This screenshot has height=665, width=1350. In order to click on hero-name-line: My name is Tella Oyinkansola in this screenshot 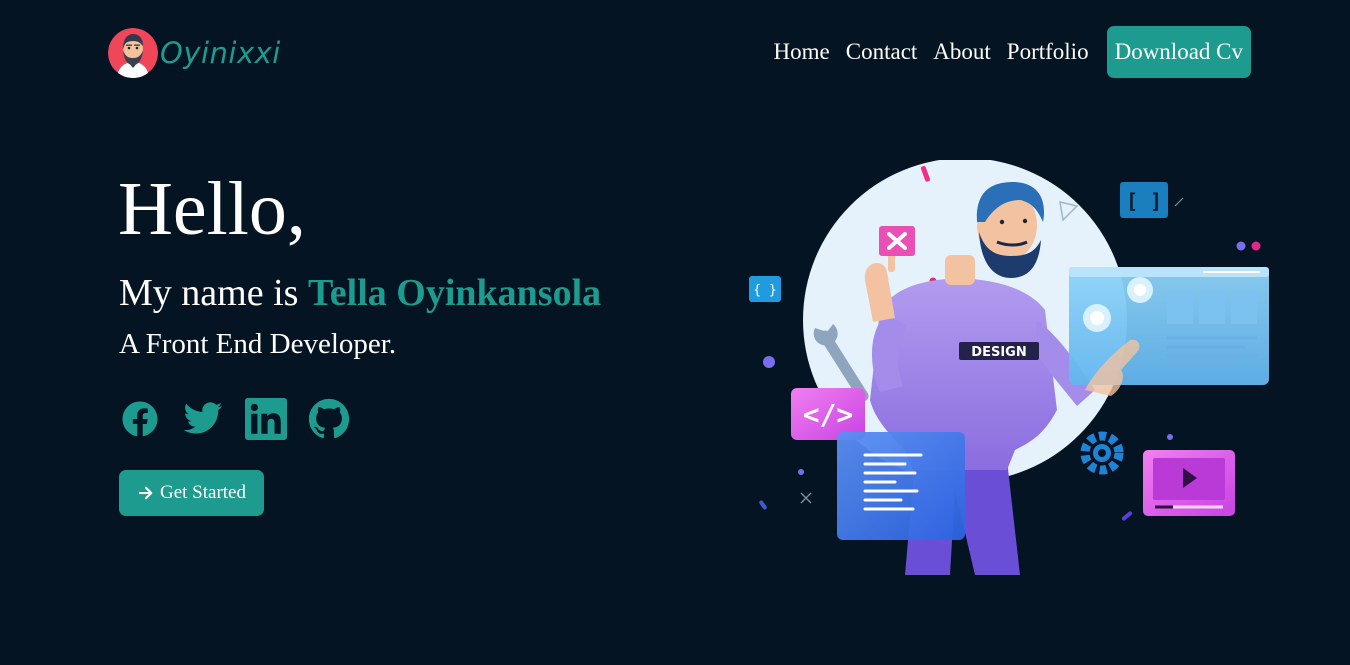, I will do `click(360, 293)`.